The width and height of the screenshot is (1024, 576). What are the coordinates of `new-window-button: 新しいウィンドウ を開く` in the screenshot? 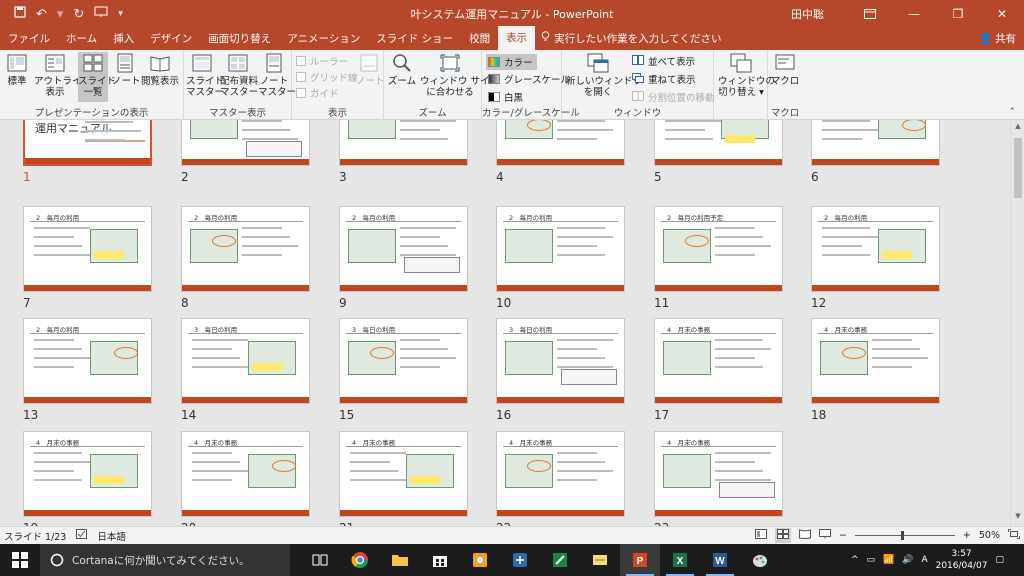 It's located at (604, 75).